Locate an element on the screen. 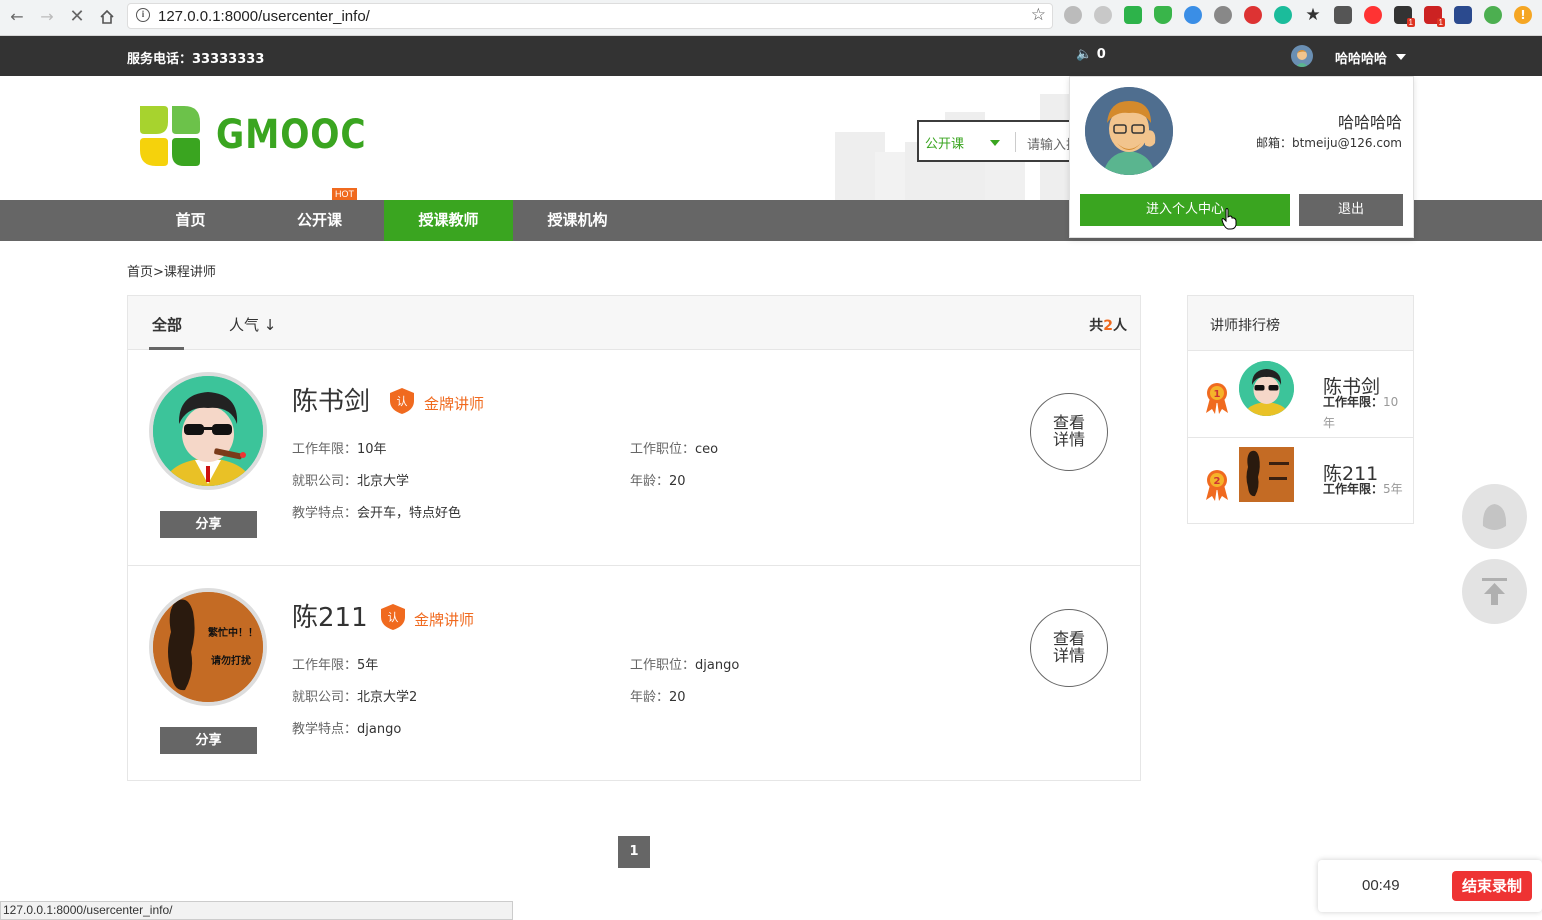 The height and width of the screenshot is (920, 1542). ranking-years: 工作年限：5年 is located at coordinates (1363, 489).